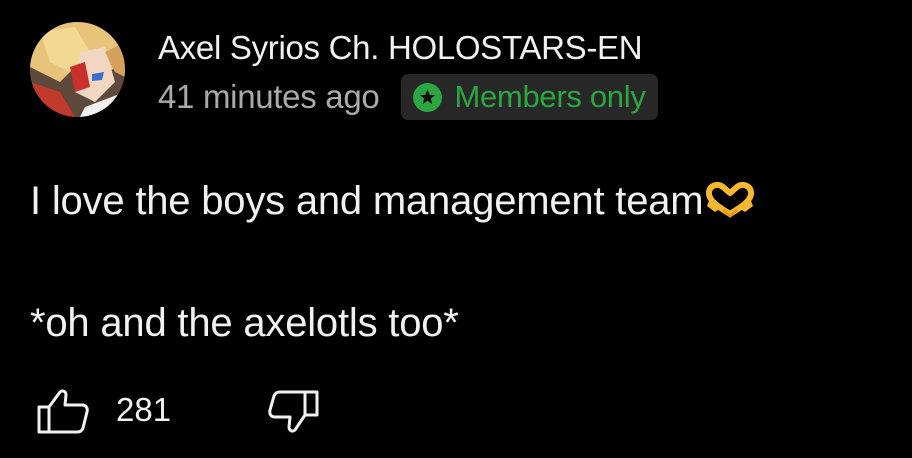 The height and width of the screenshot is (458, 912). I want to click on comment-text-line-1: I love the boys and management team, so click(392, 201).